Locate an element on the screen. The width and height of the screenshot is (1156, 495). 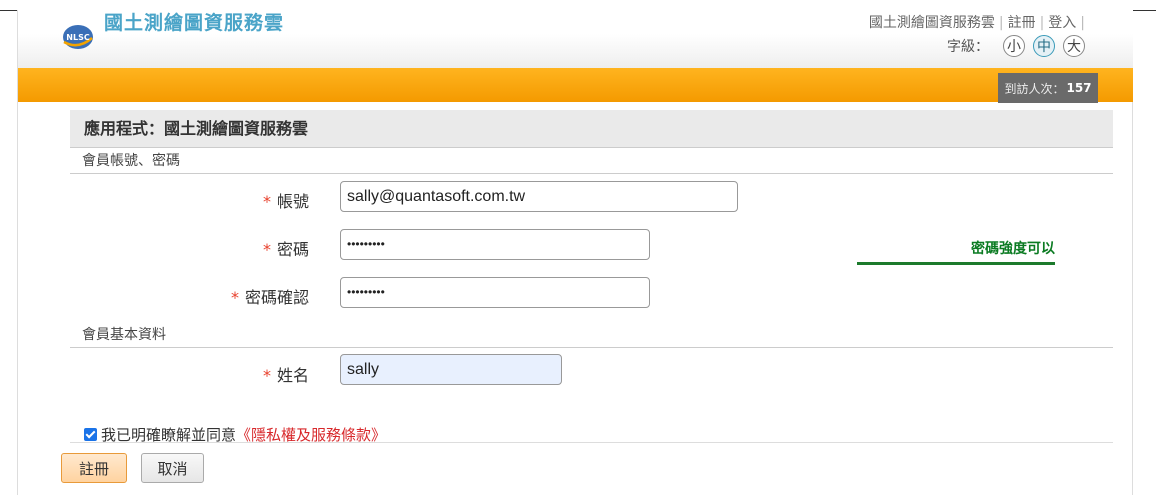
logo-text: NLSC is located at coordinates (78, 37).